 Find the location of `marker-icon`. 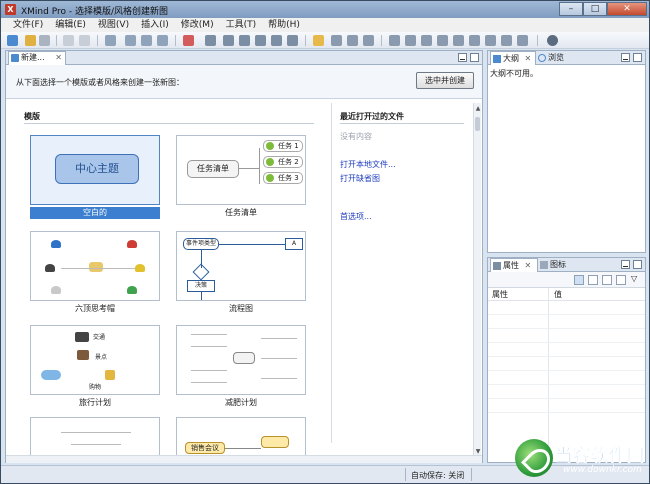

marker-icon is located at coordinates (188, 40).